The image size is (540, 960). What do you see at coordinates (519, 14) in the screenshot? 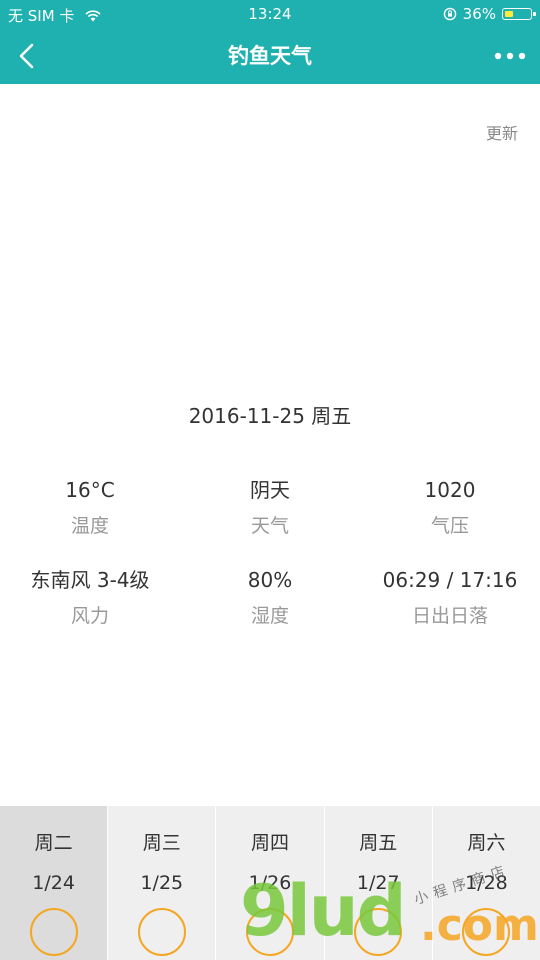
I see `battery-icon` at bounding box center [519, 14].